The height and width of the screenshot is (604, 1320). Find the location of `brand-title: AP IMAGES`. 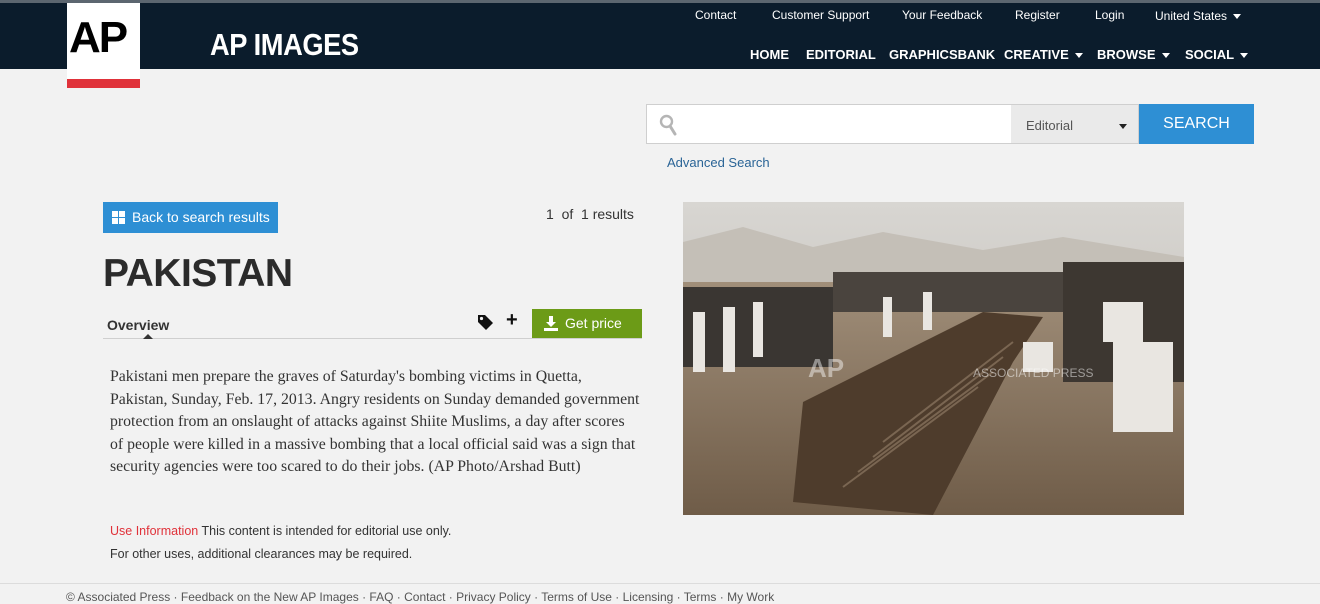

brand-title: AP IMAGES is located at coordinates (284, 45).